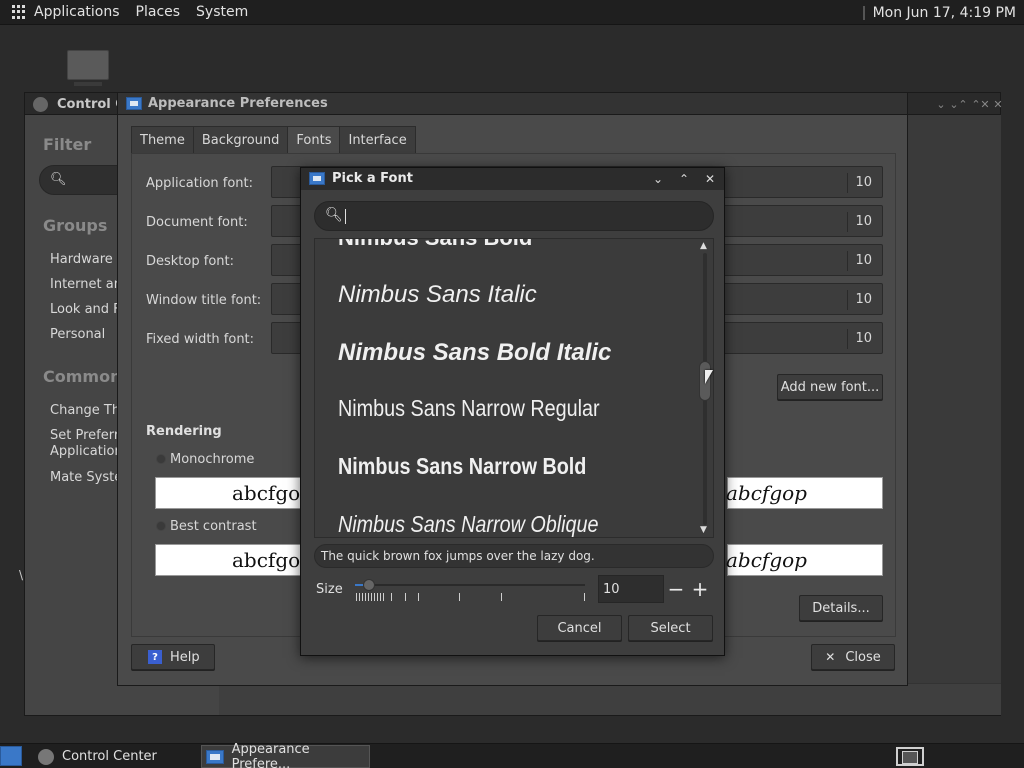  Describe the element at coordinates (155, 657) in the screenshot. I see `help-icon: ?` at that location.